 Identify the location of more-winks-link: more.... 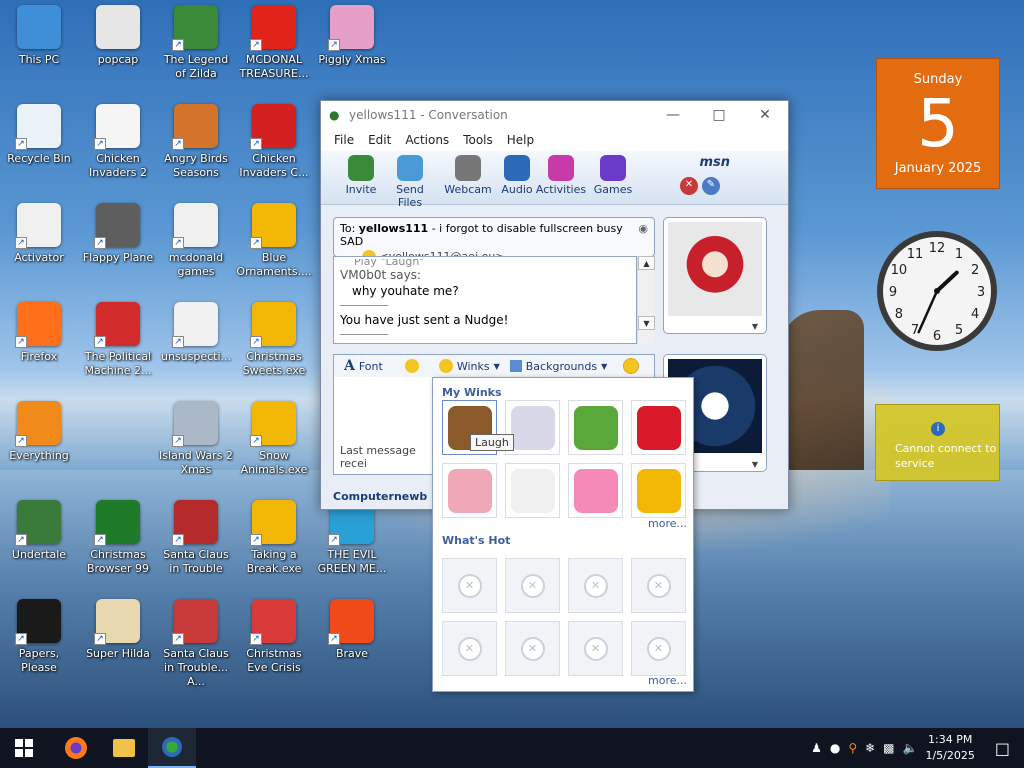
(667, 523).